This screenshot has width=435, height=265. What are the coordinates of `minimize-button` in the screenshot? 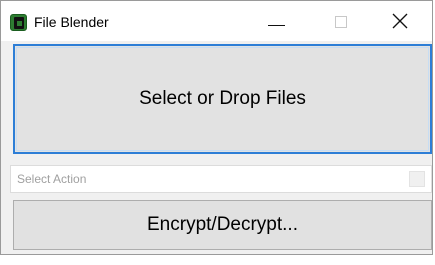 It's located at (276, 21).